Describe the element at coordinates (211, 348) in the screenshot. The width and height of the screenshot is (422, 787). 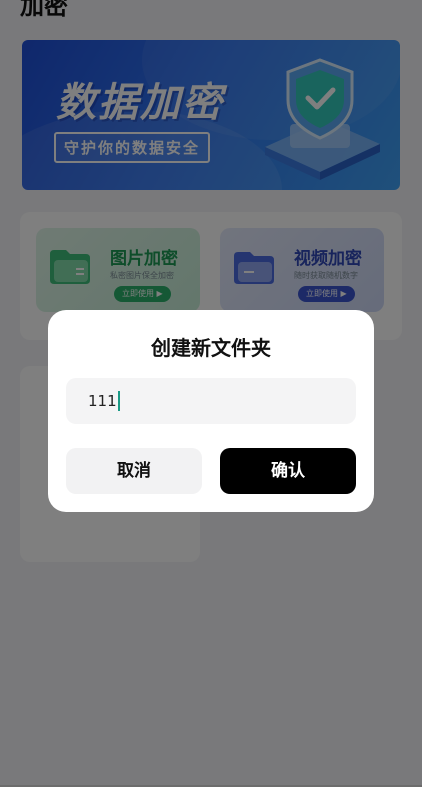
I see `dialog-title: 创建新文件夹` at that location.